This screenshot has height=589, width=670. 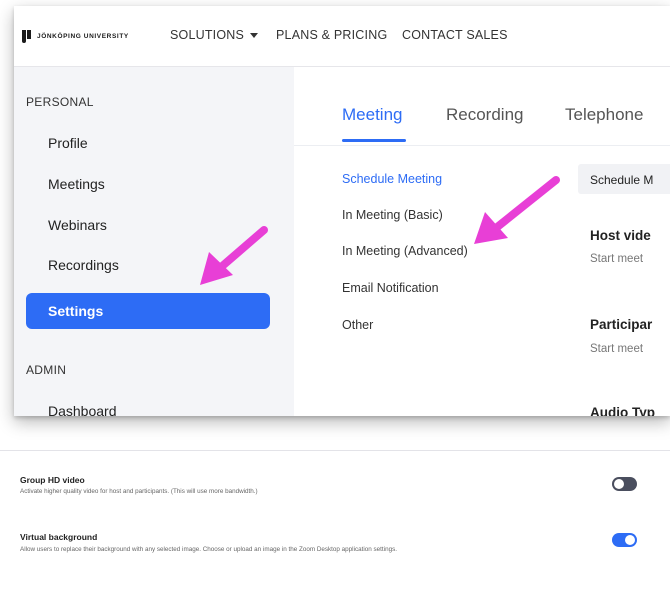 I want to click on university-logo: JÖNKÖPING UNIVERSITY, so click(x=75, y=36).